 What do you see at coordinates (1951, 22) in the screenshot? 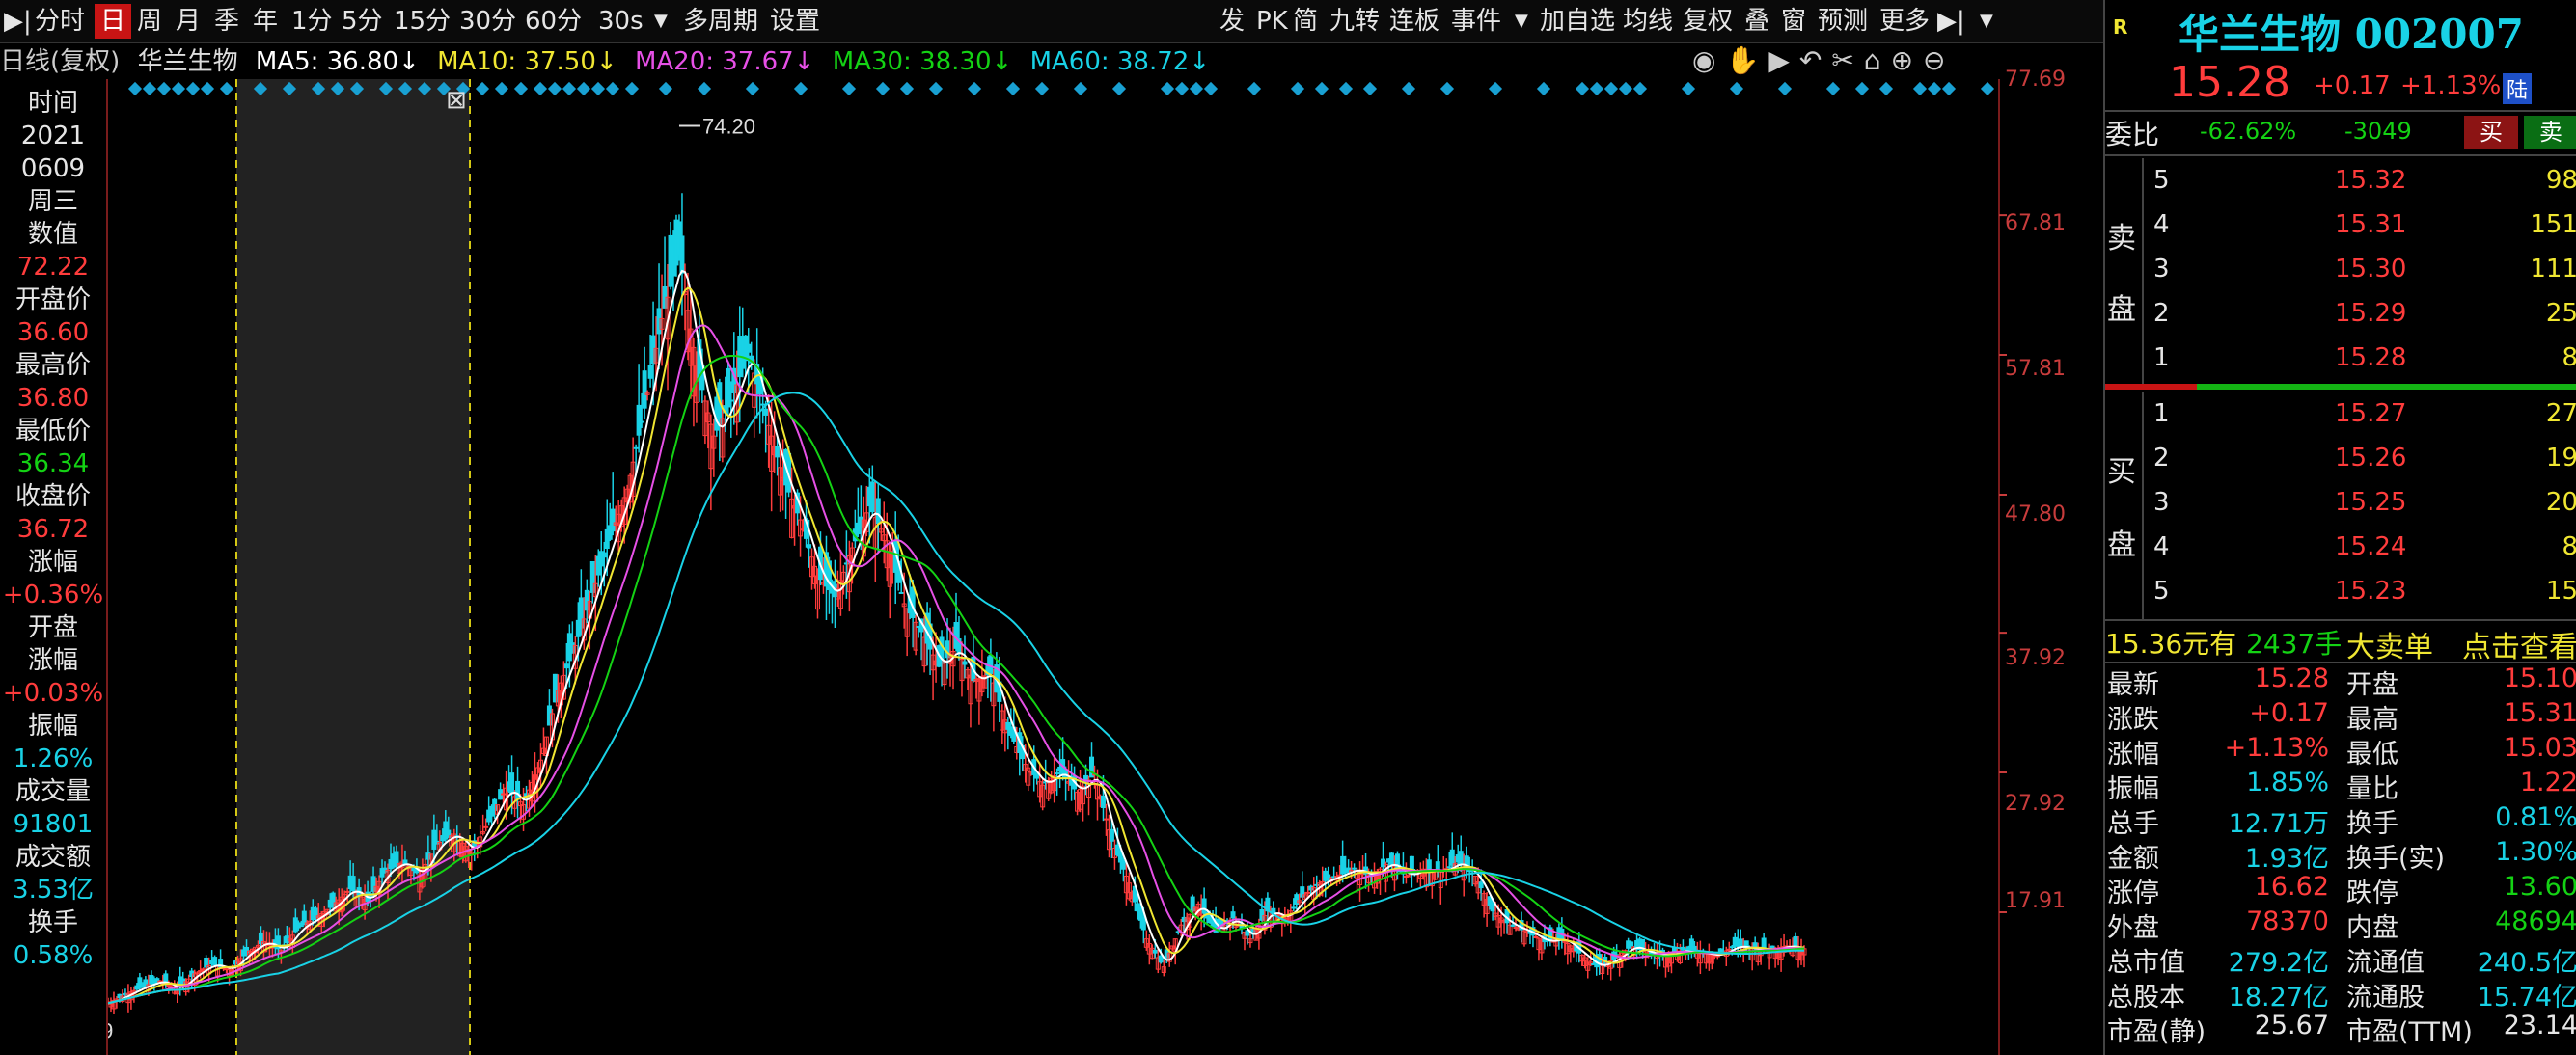
I see `collapse-right-icon: ▶|` at bounding box center [1951, 22].